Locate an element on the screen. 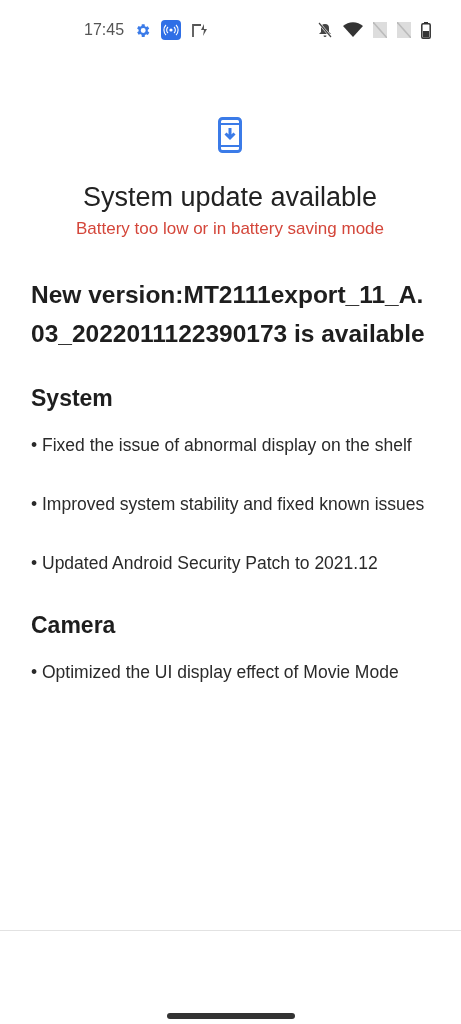 The width and height of the screenshot is (461, 1024). release-note: • Optimized the UI display effect of Movie Mode is located at coordinates (215, 672).